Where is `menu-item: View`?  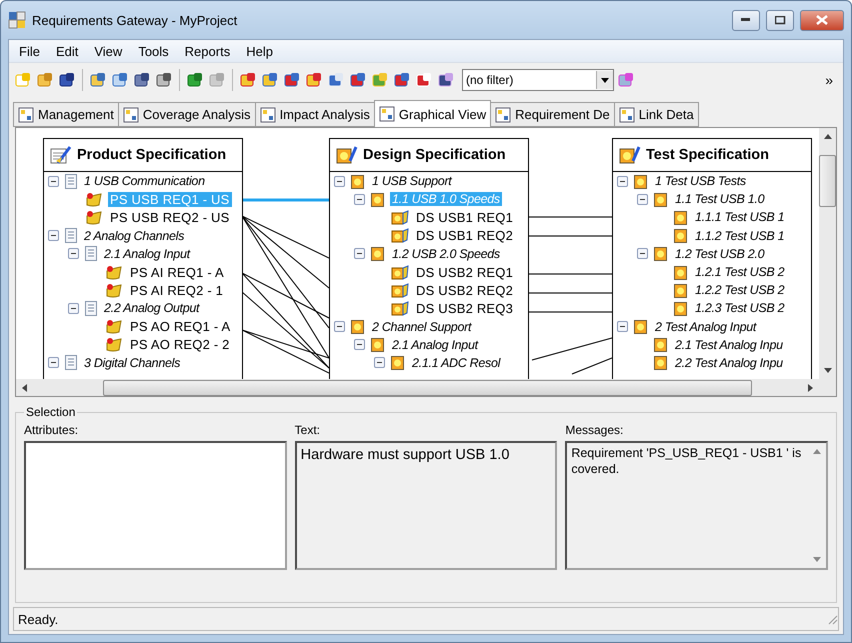 menu-item: View is located at coordinates (108, 51).